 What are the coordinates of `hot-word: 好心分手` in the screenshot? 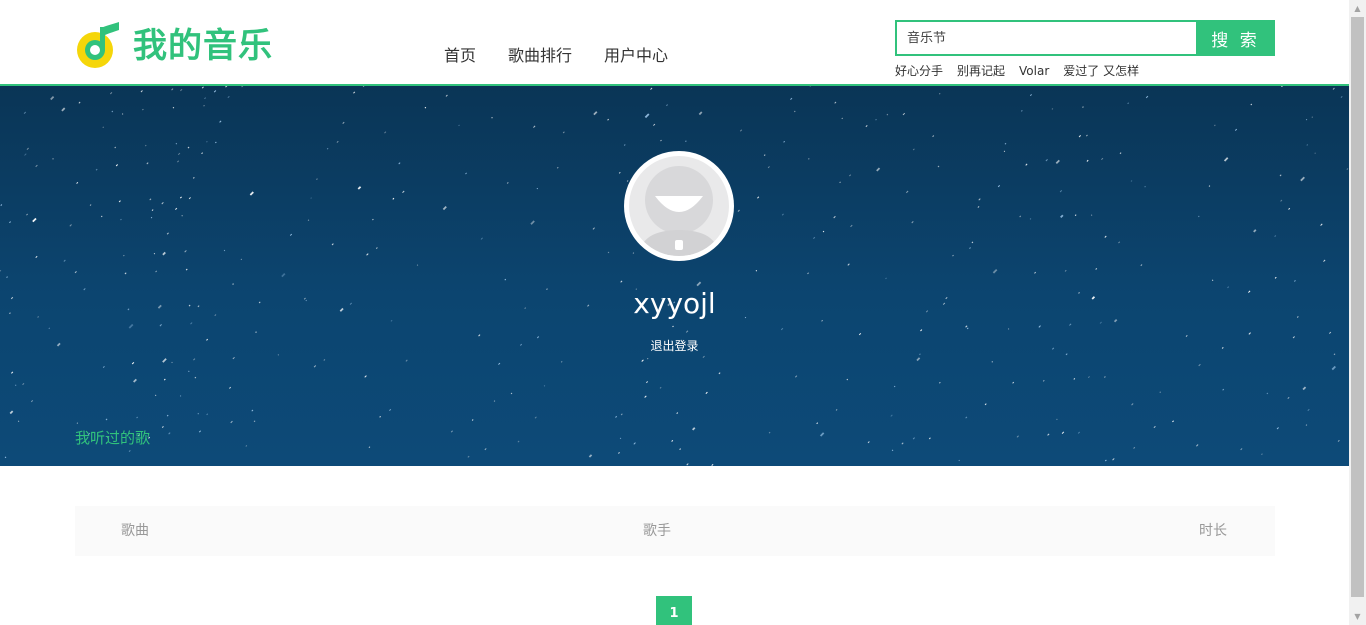 It's located at (919, 71).